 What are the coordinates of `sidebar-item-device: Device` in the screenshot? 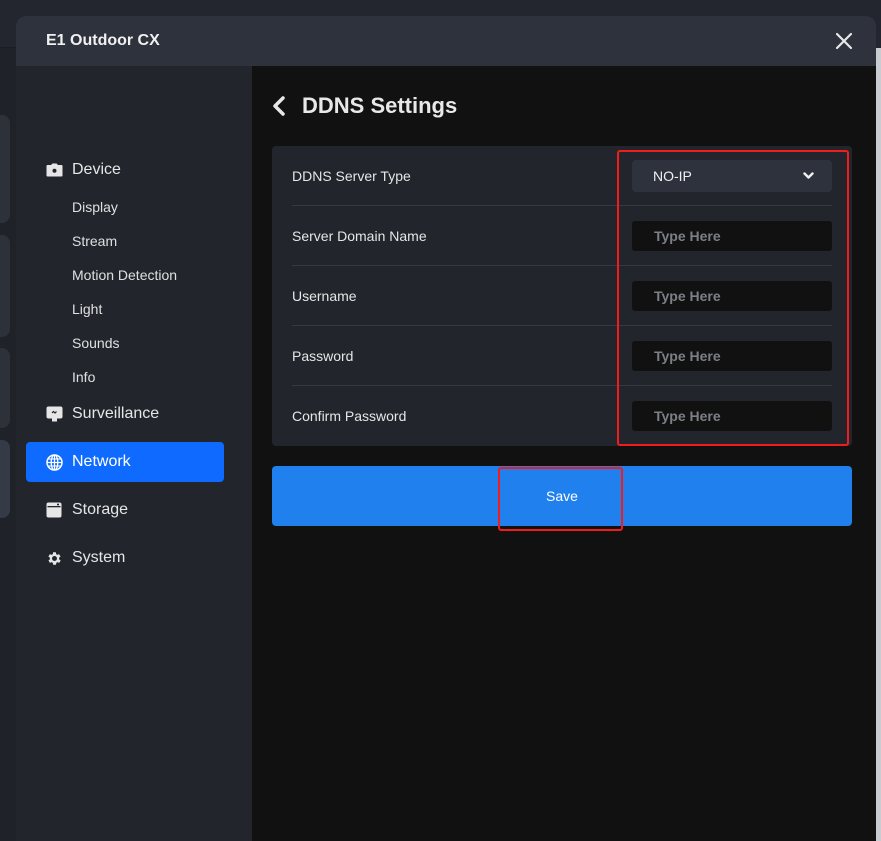 It's located at (125, 170).